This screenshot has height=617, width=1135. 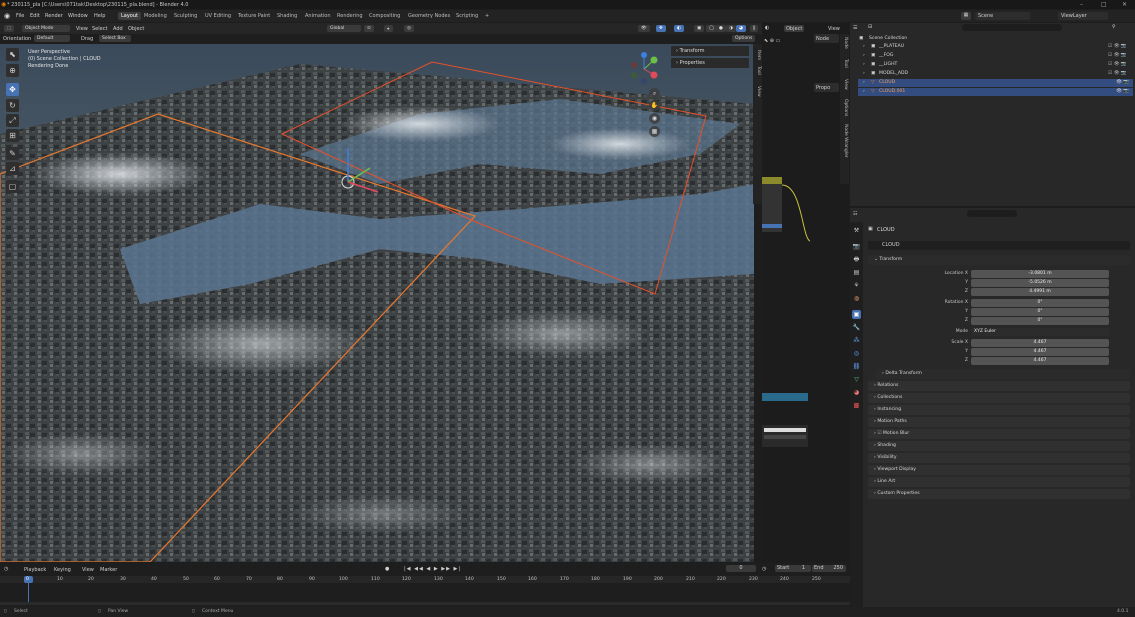 I want to click on transform-tool-icon: ⊞, so click(x=12, y=135).